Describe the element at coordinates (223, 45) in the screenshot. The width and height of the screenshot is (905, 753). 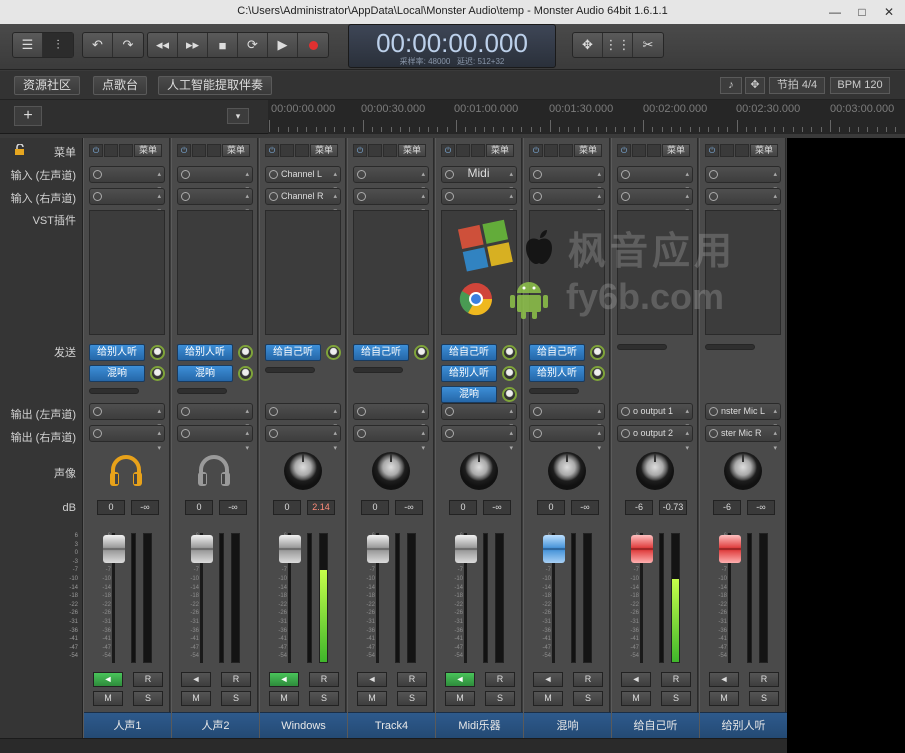
I see `stop-icon: ■` at that location.